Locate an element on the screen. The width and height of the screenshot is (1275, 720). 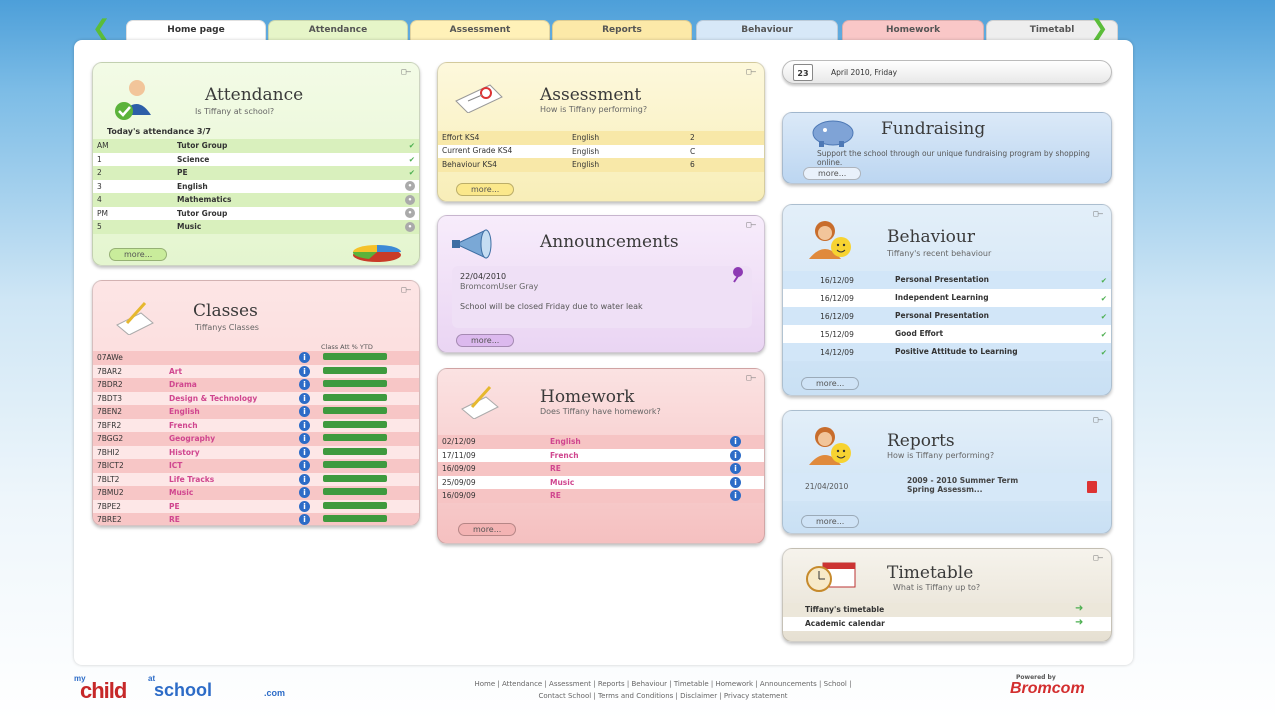
homework-row: 25/09/09 Music i is located at coordinates (601, 482).